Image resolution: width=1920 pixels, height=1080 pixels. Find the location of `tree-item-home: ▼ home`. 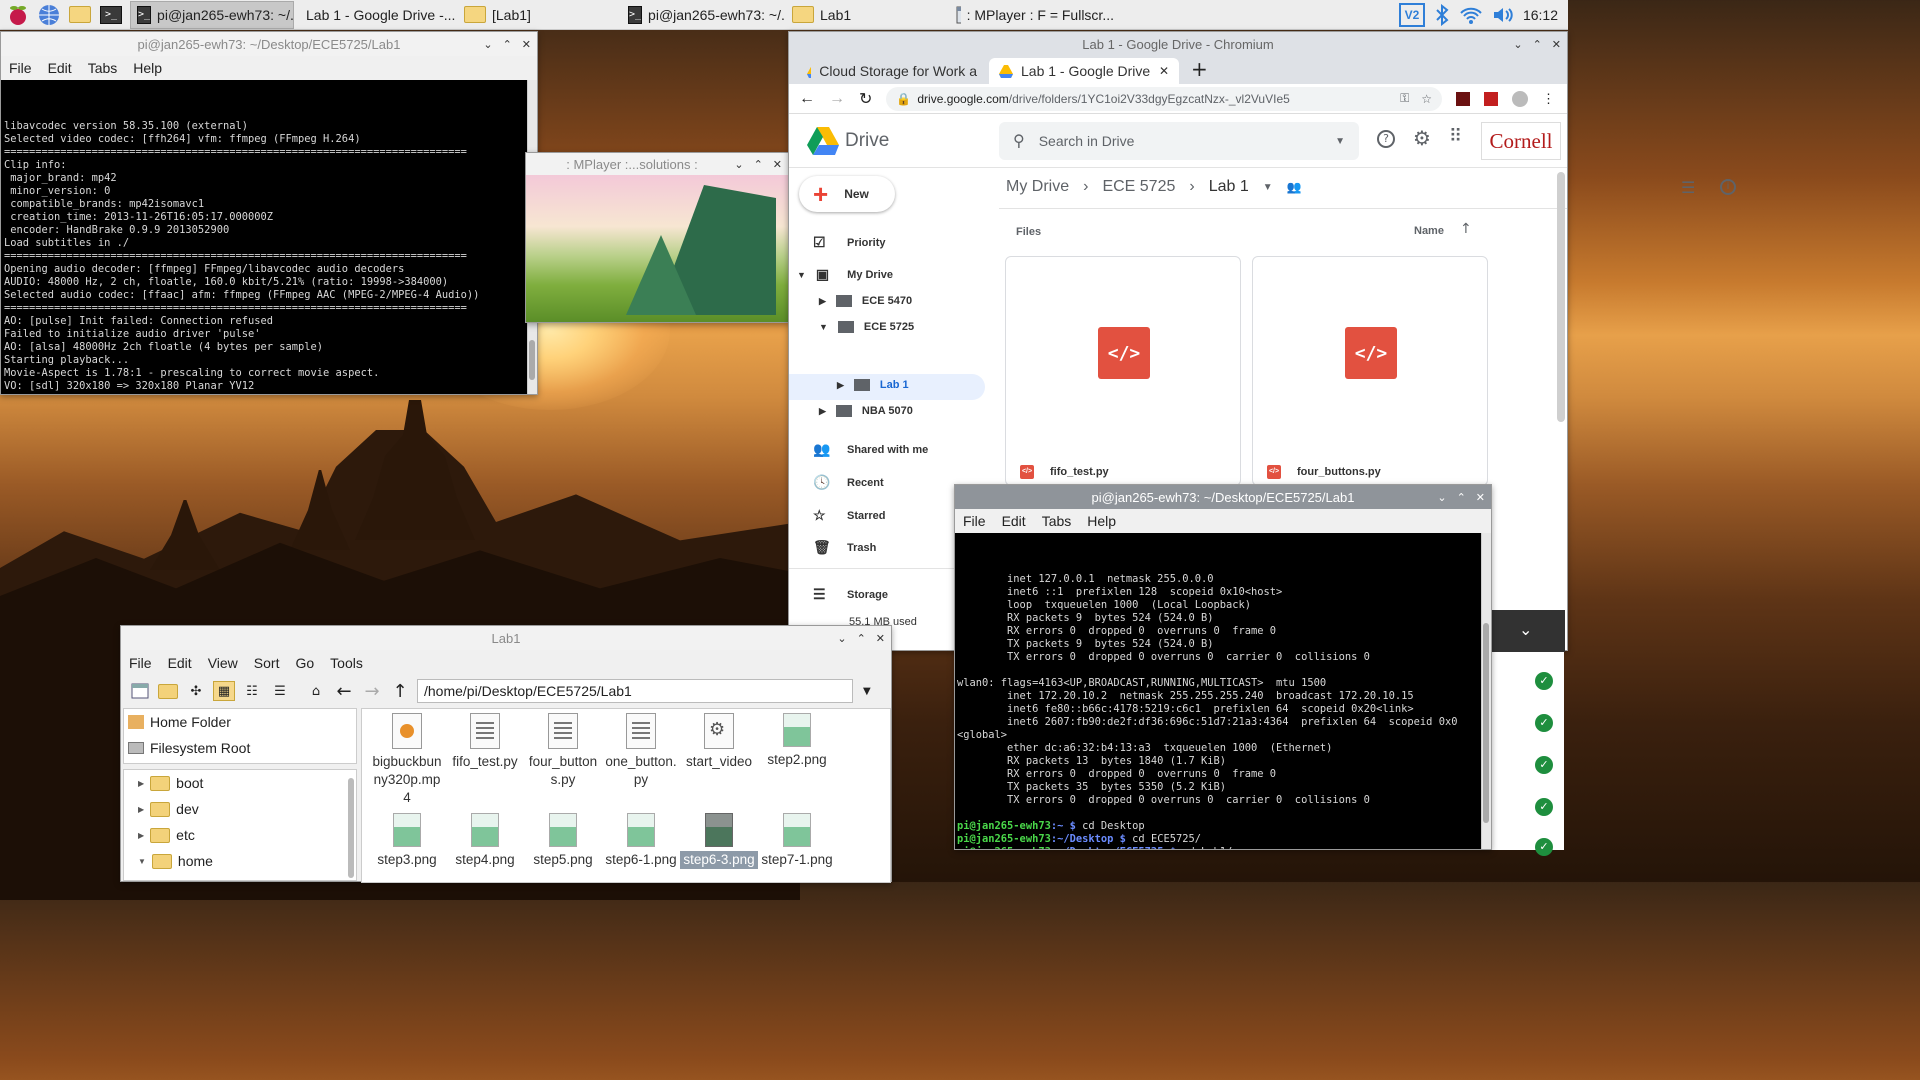

tree-item-home: ▼ home is located at coordinates (240, 861).